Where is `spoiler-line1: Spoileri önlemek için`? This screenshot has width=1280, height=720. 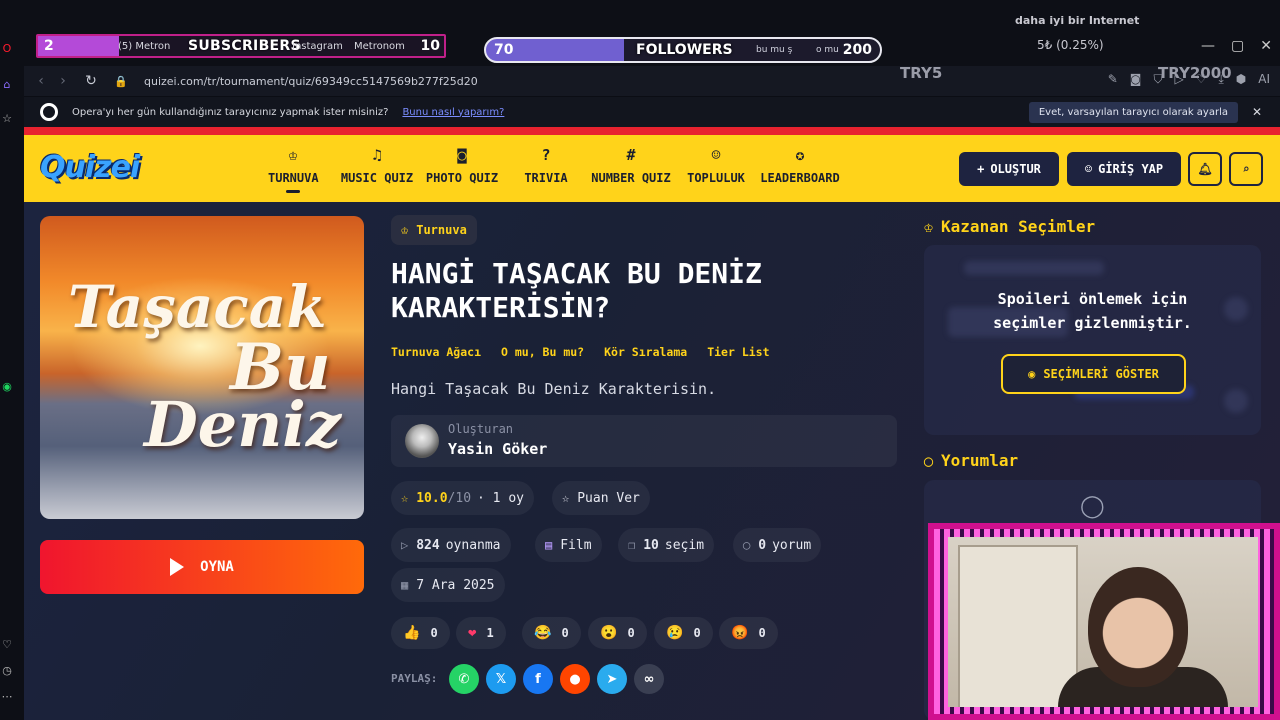
spoiler-line1: Spoileri önlemek için is located at coordinates (1092, 299).